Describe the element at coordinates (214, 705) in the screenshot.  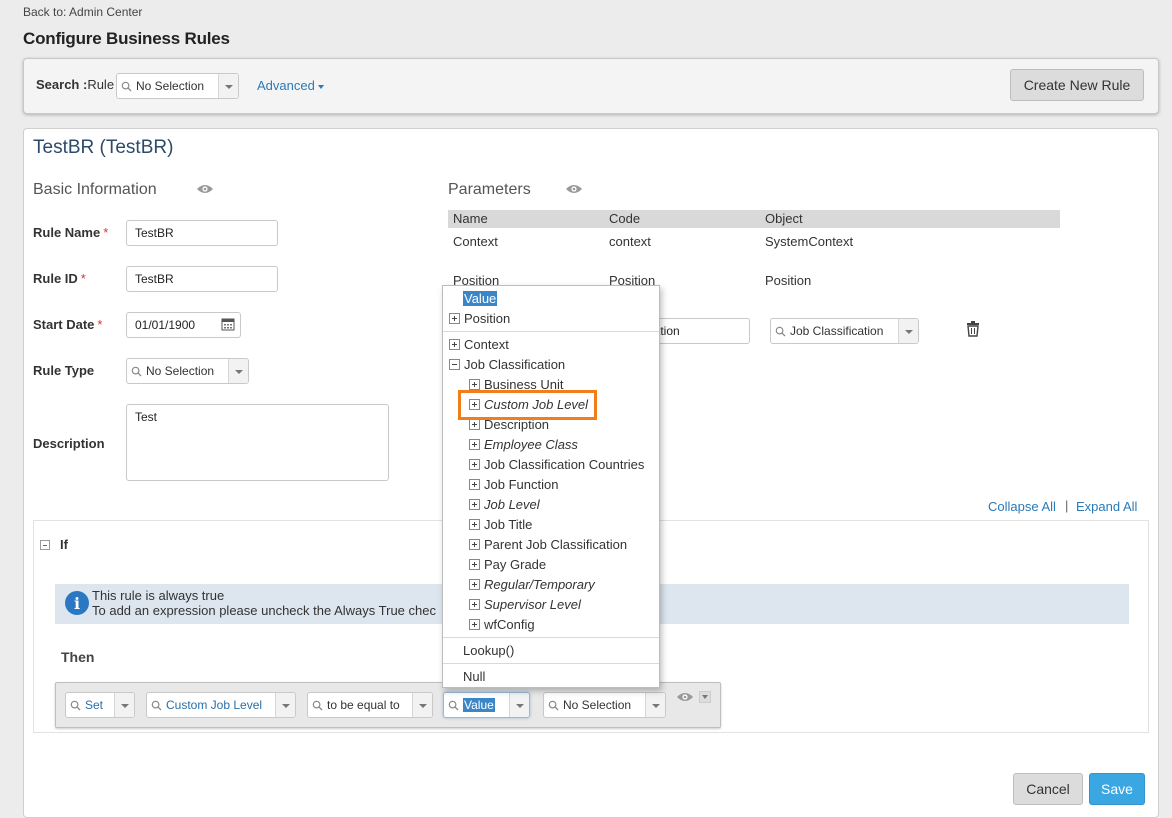
I see `field-value: Custom Job Level` at that location.